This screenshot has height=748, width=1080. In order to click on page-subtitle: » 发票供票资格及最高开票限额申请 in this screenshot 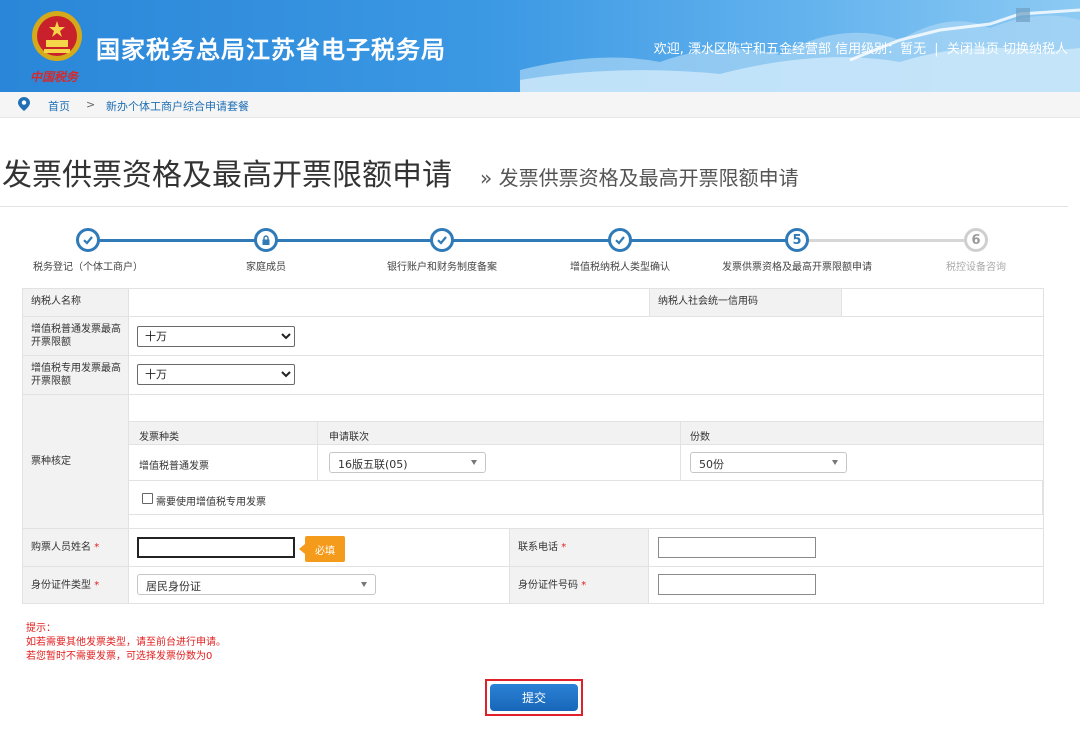, I will do `click(639, 178)`.